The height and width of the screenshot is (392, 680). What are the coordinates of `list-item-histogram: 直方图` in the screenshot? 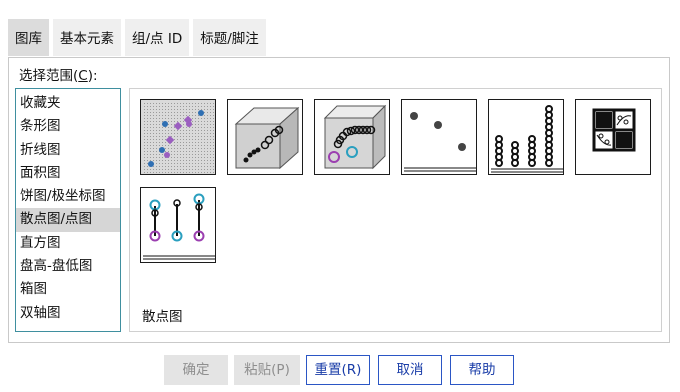 It's located at (68, 243).